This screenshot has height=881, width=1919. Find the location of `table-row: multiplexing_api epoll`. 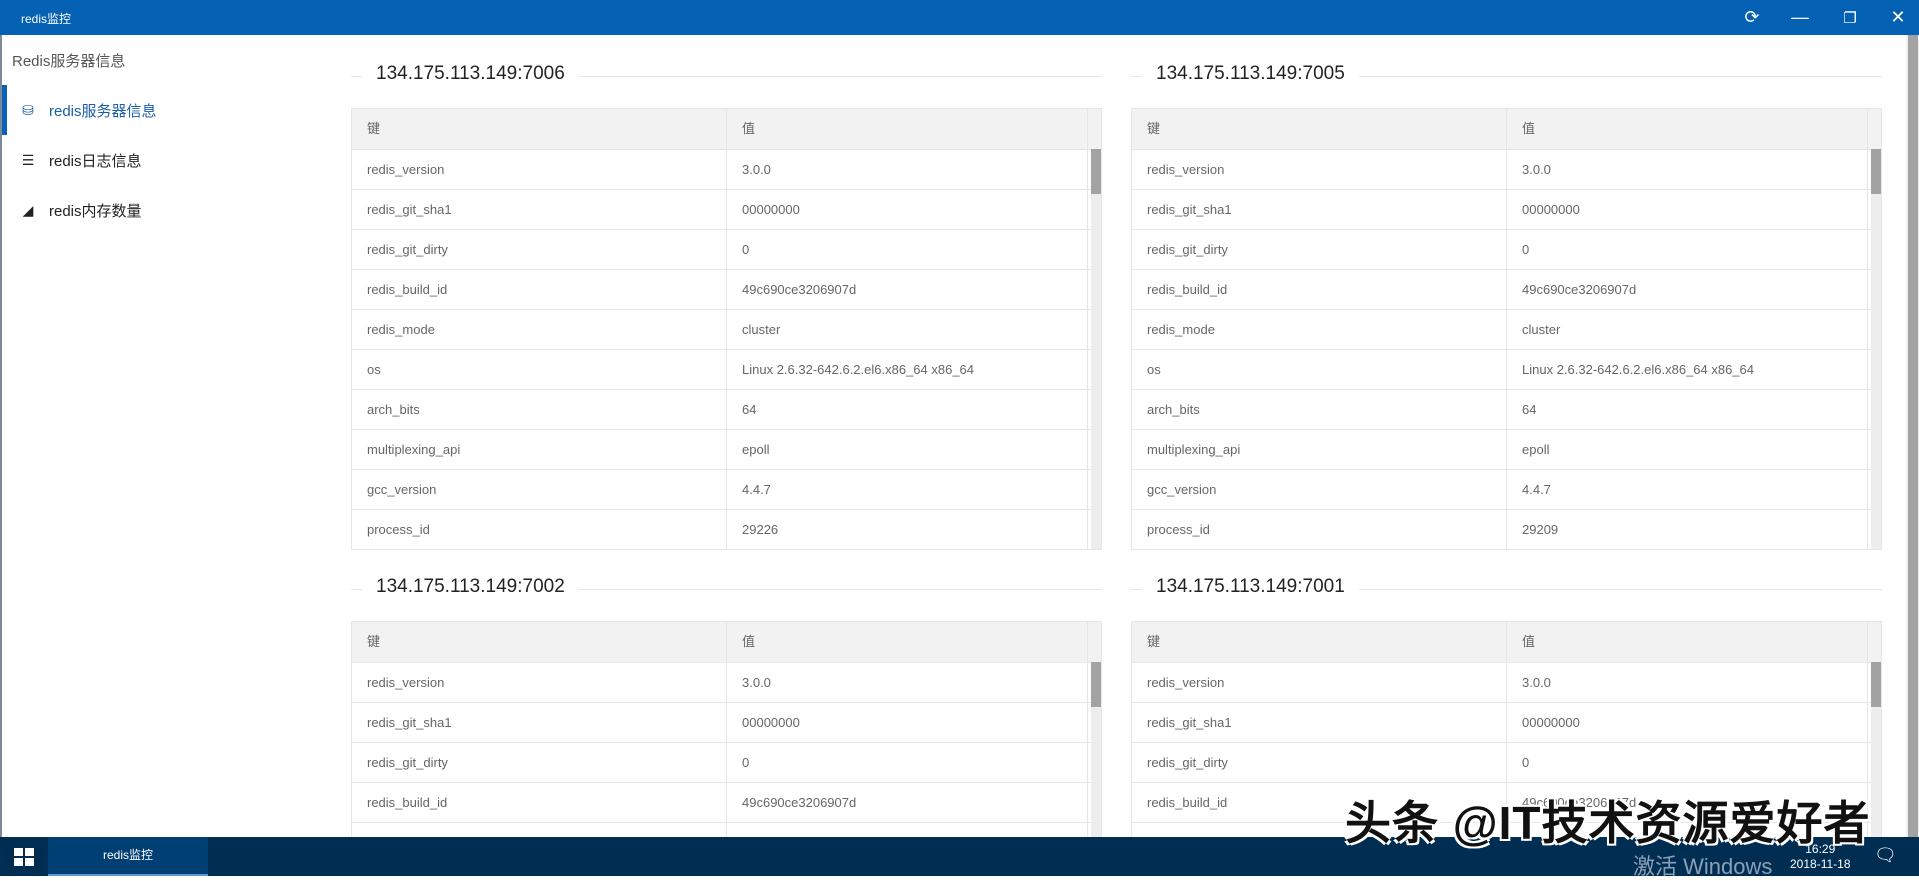

table-row: multiplexing_api epoll is located at coordinates (726, 449).